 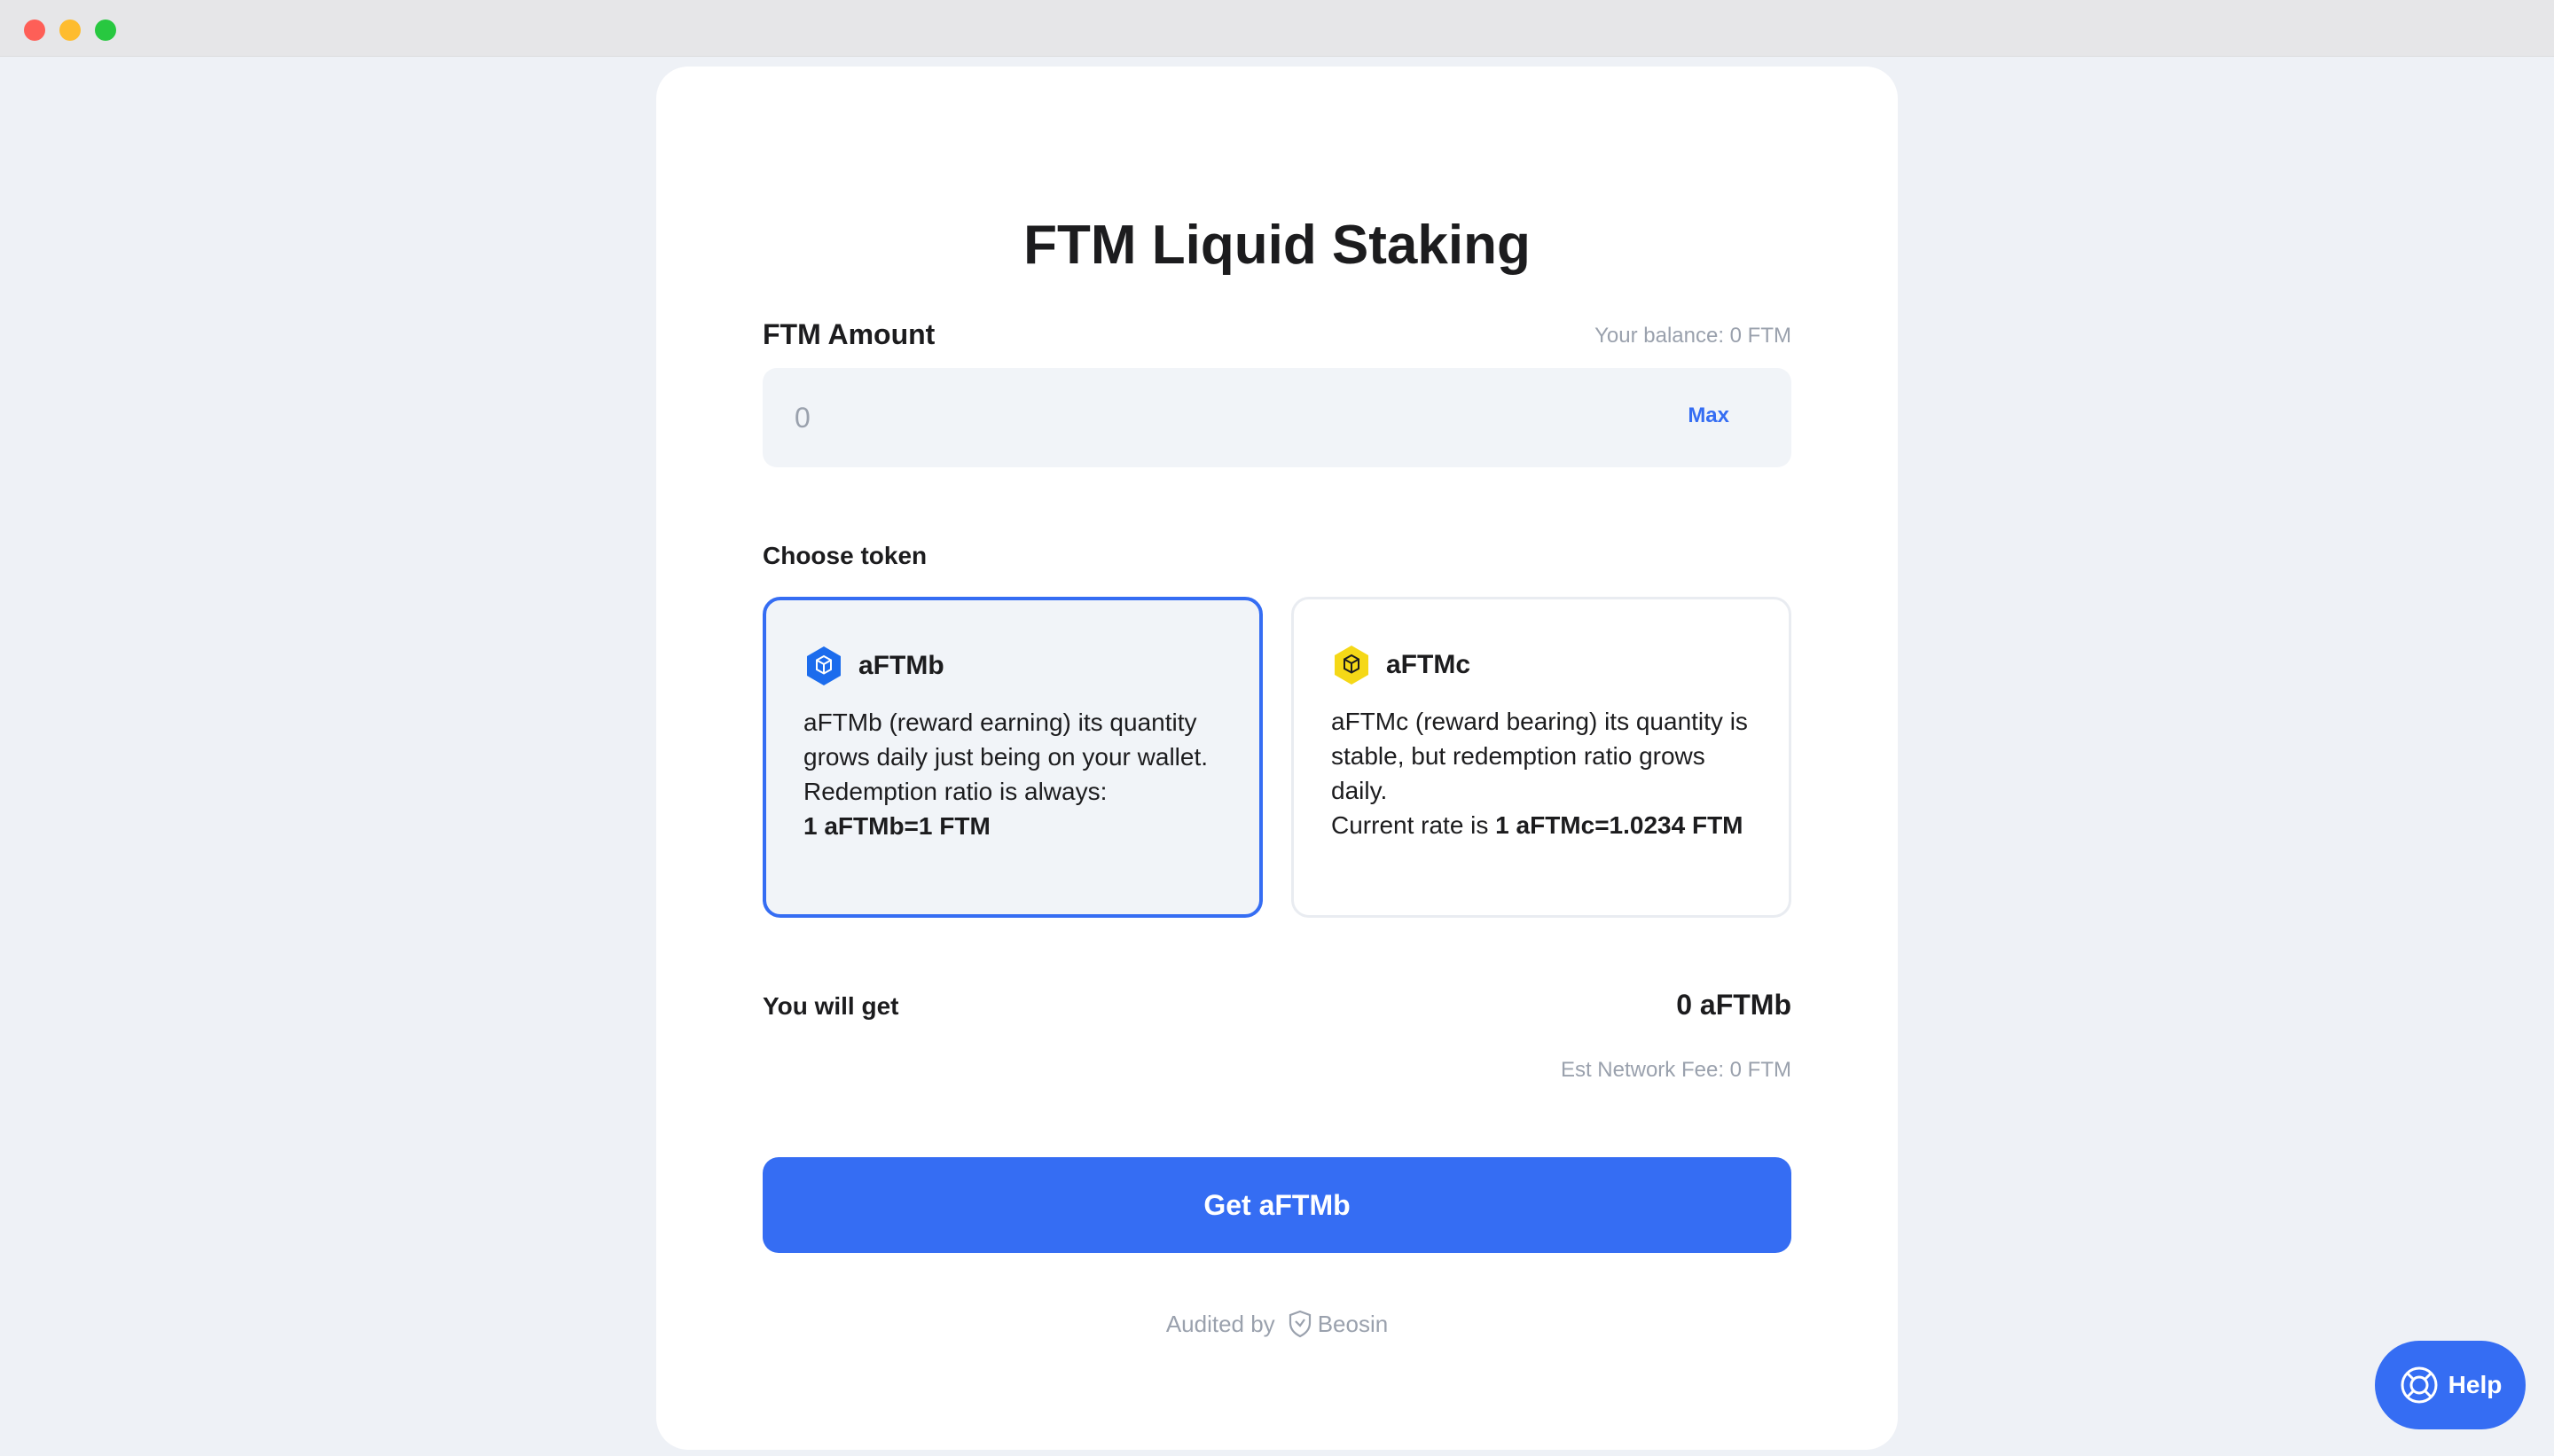 What do you see at coordinates (1708, 415) in the screenshot?
I see `max-button: Max` at bounding box center [1708, 415].